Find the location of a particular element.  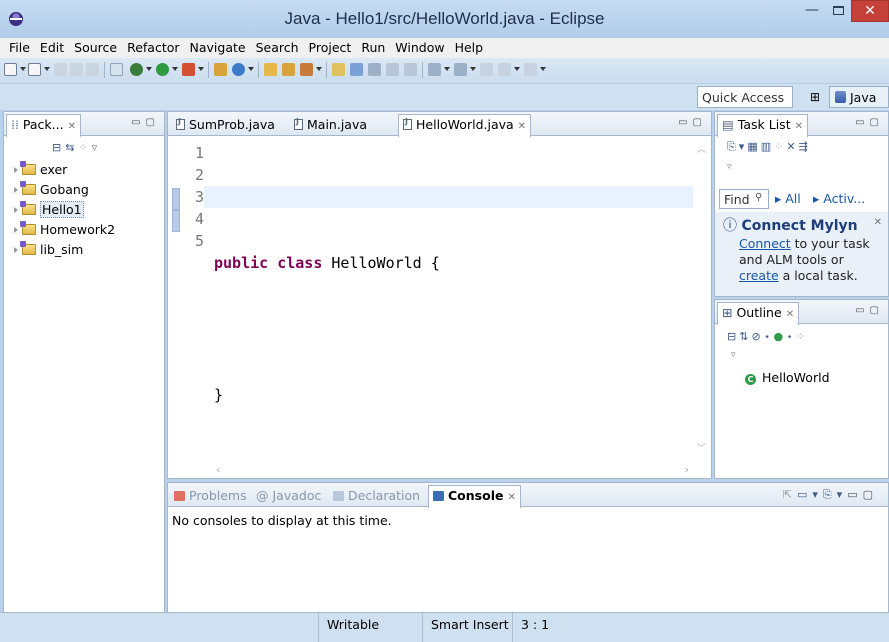

show-source-icon is located at coordinates (410, 69).